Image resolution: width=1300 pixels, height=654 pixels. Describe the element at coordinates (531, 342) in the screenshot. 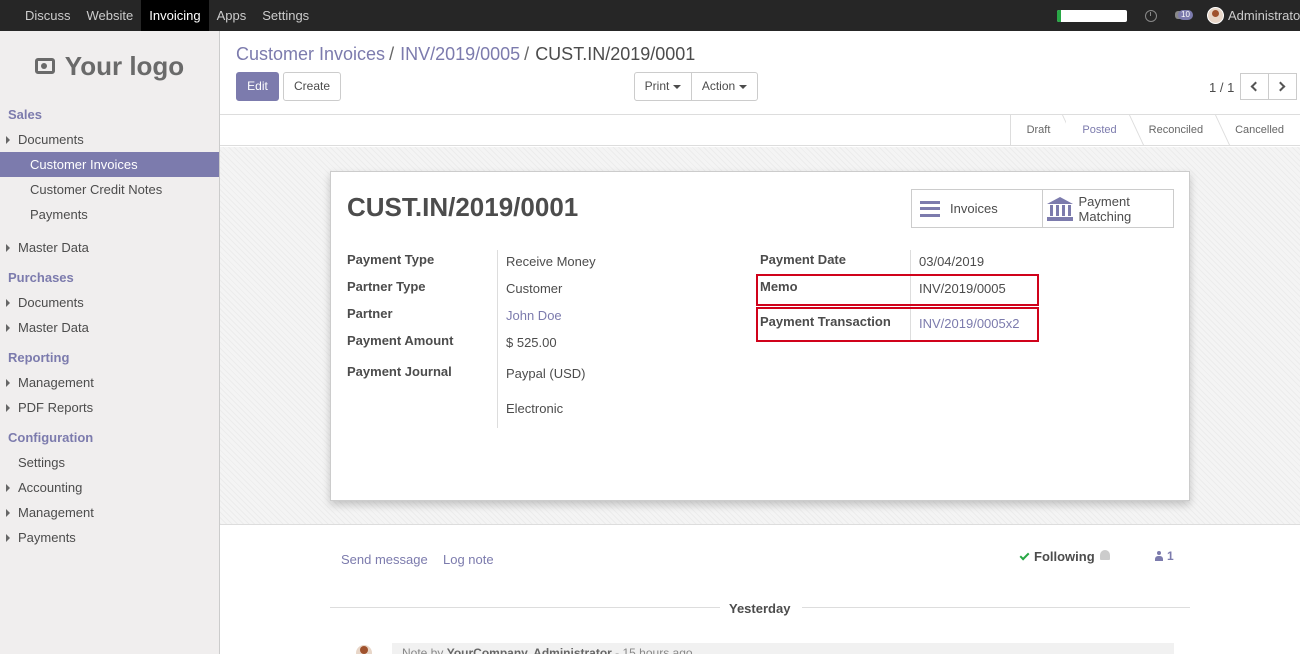

I see `payment-amount-value: $ 525.00` at that location.